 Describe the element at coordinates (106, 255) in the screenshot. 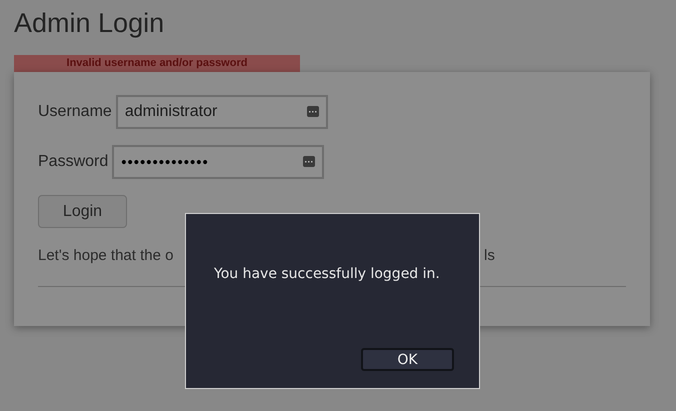

I see `note-text: Let's hope that the o` at that location.